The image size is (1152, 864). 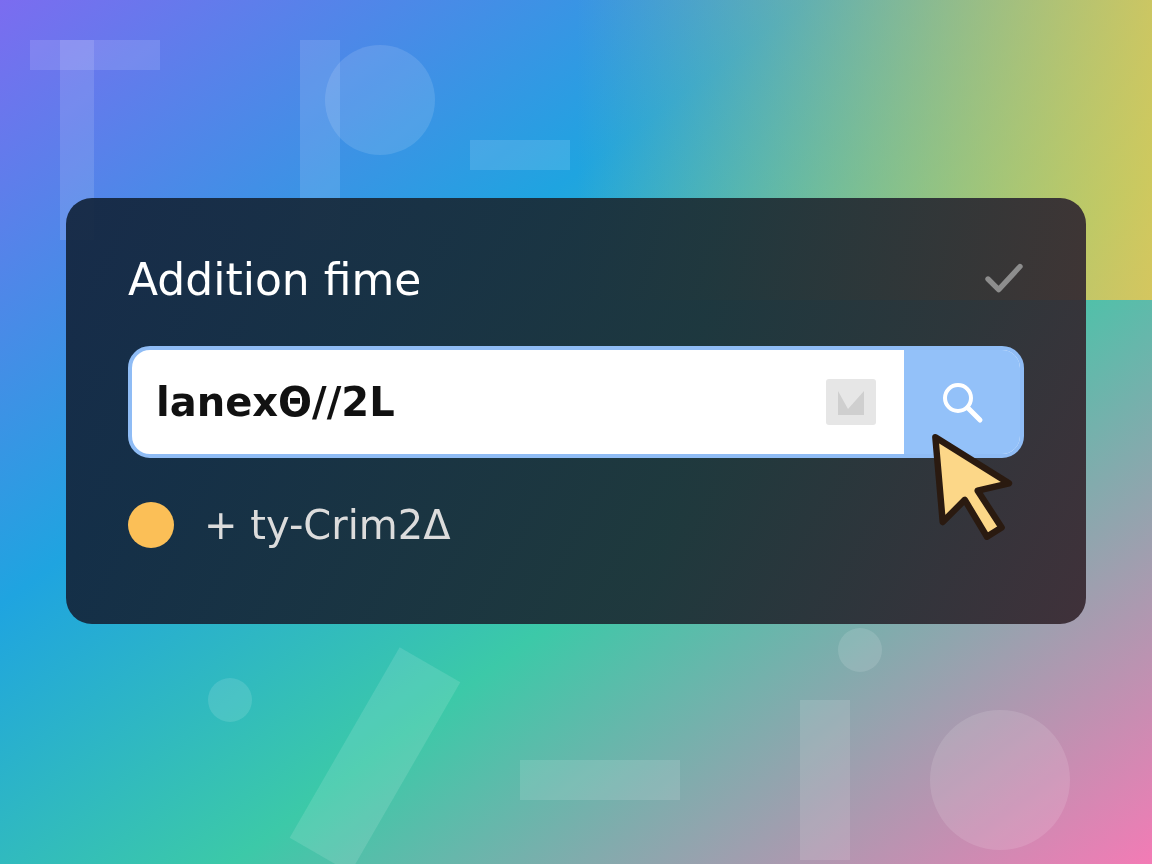 I want to click on card-title: Addition fime, so click(x=275, y=279).